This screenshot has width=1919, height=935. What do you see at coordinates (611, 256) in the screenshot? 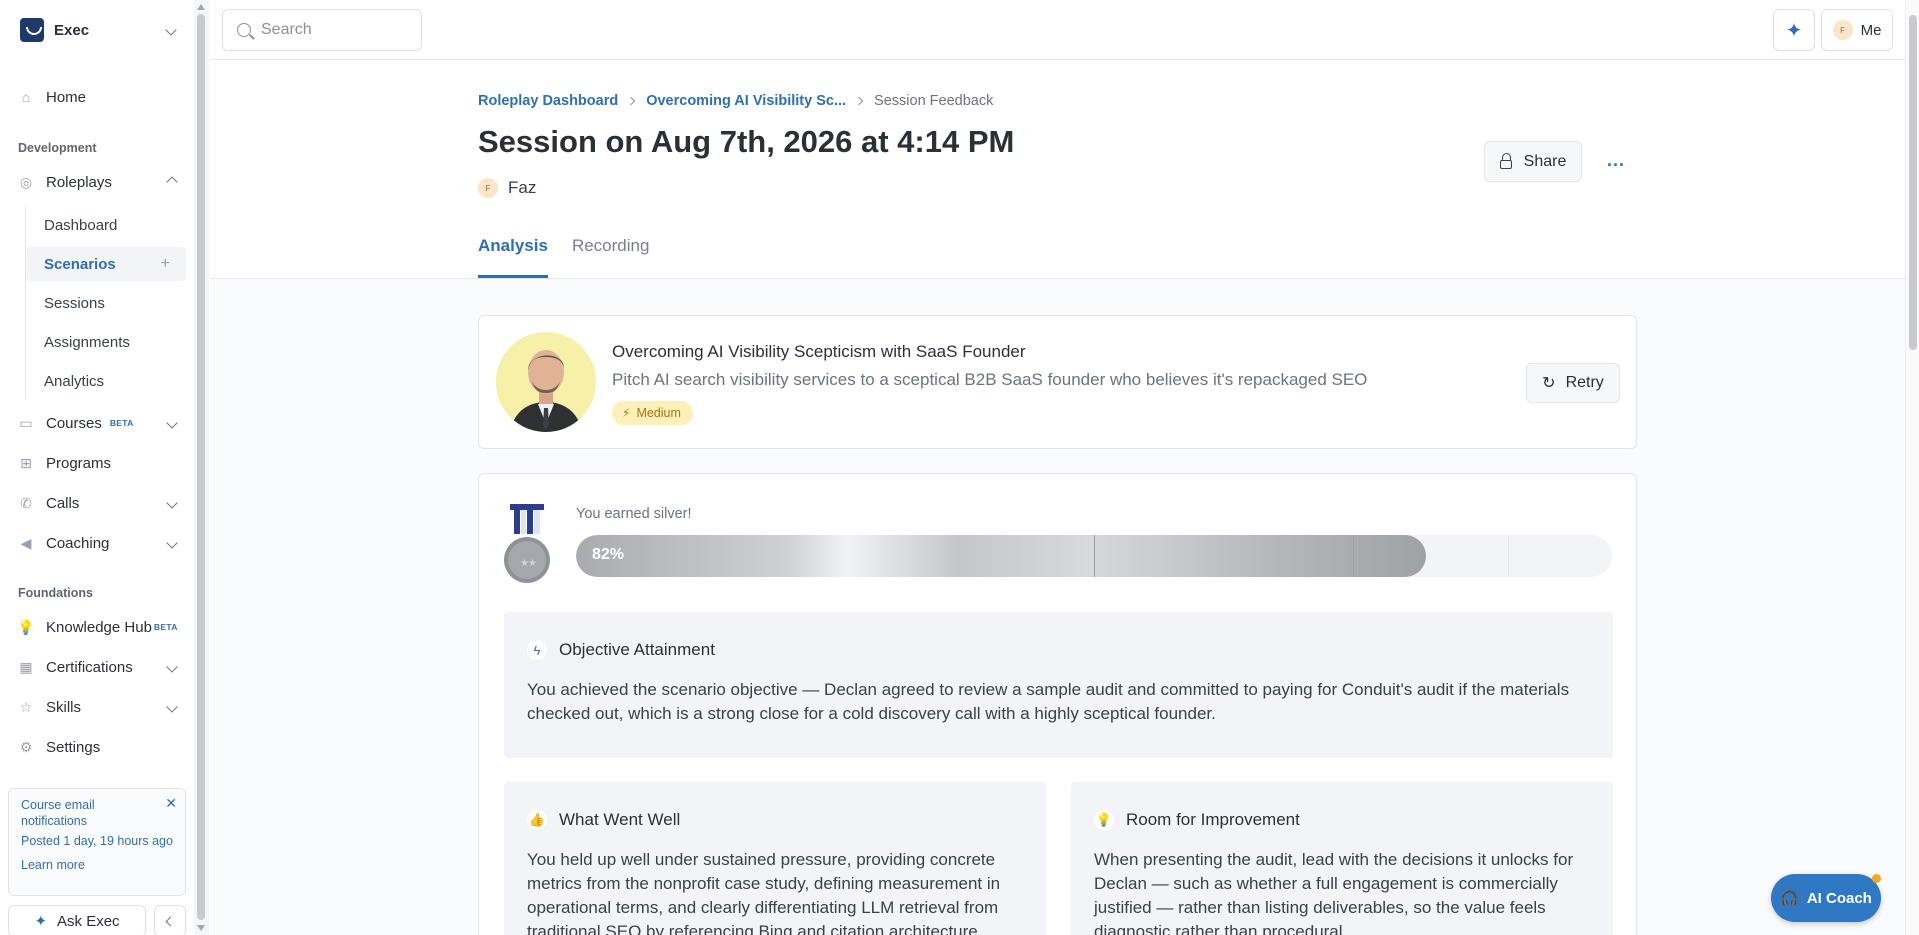
I see `tab-recording: Recording` at bounding box center [611, 256].